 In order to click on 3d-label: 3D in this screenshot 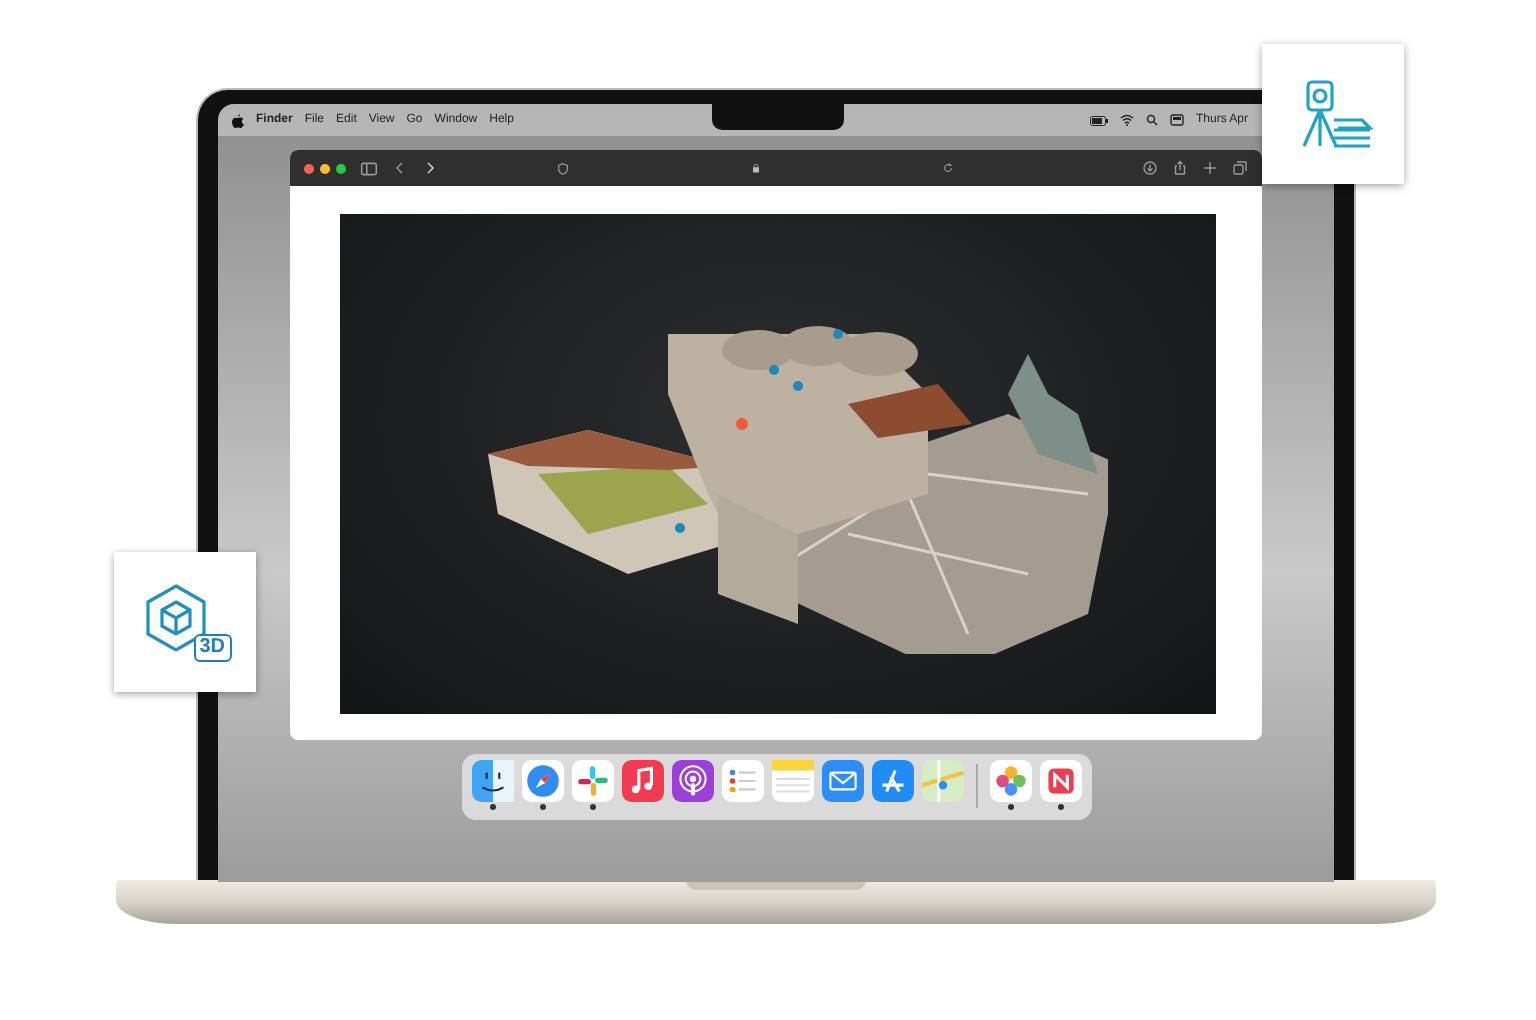, I will do `click(212, 648)`.